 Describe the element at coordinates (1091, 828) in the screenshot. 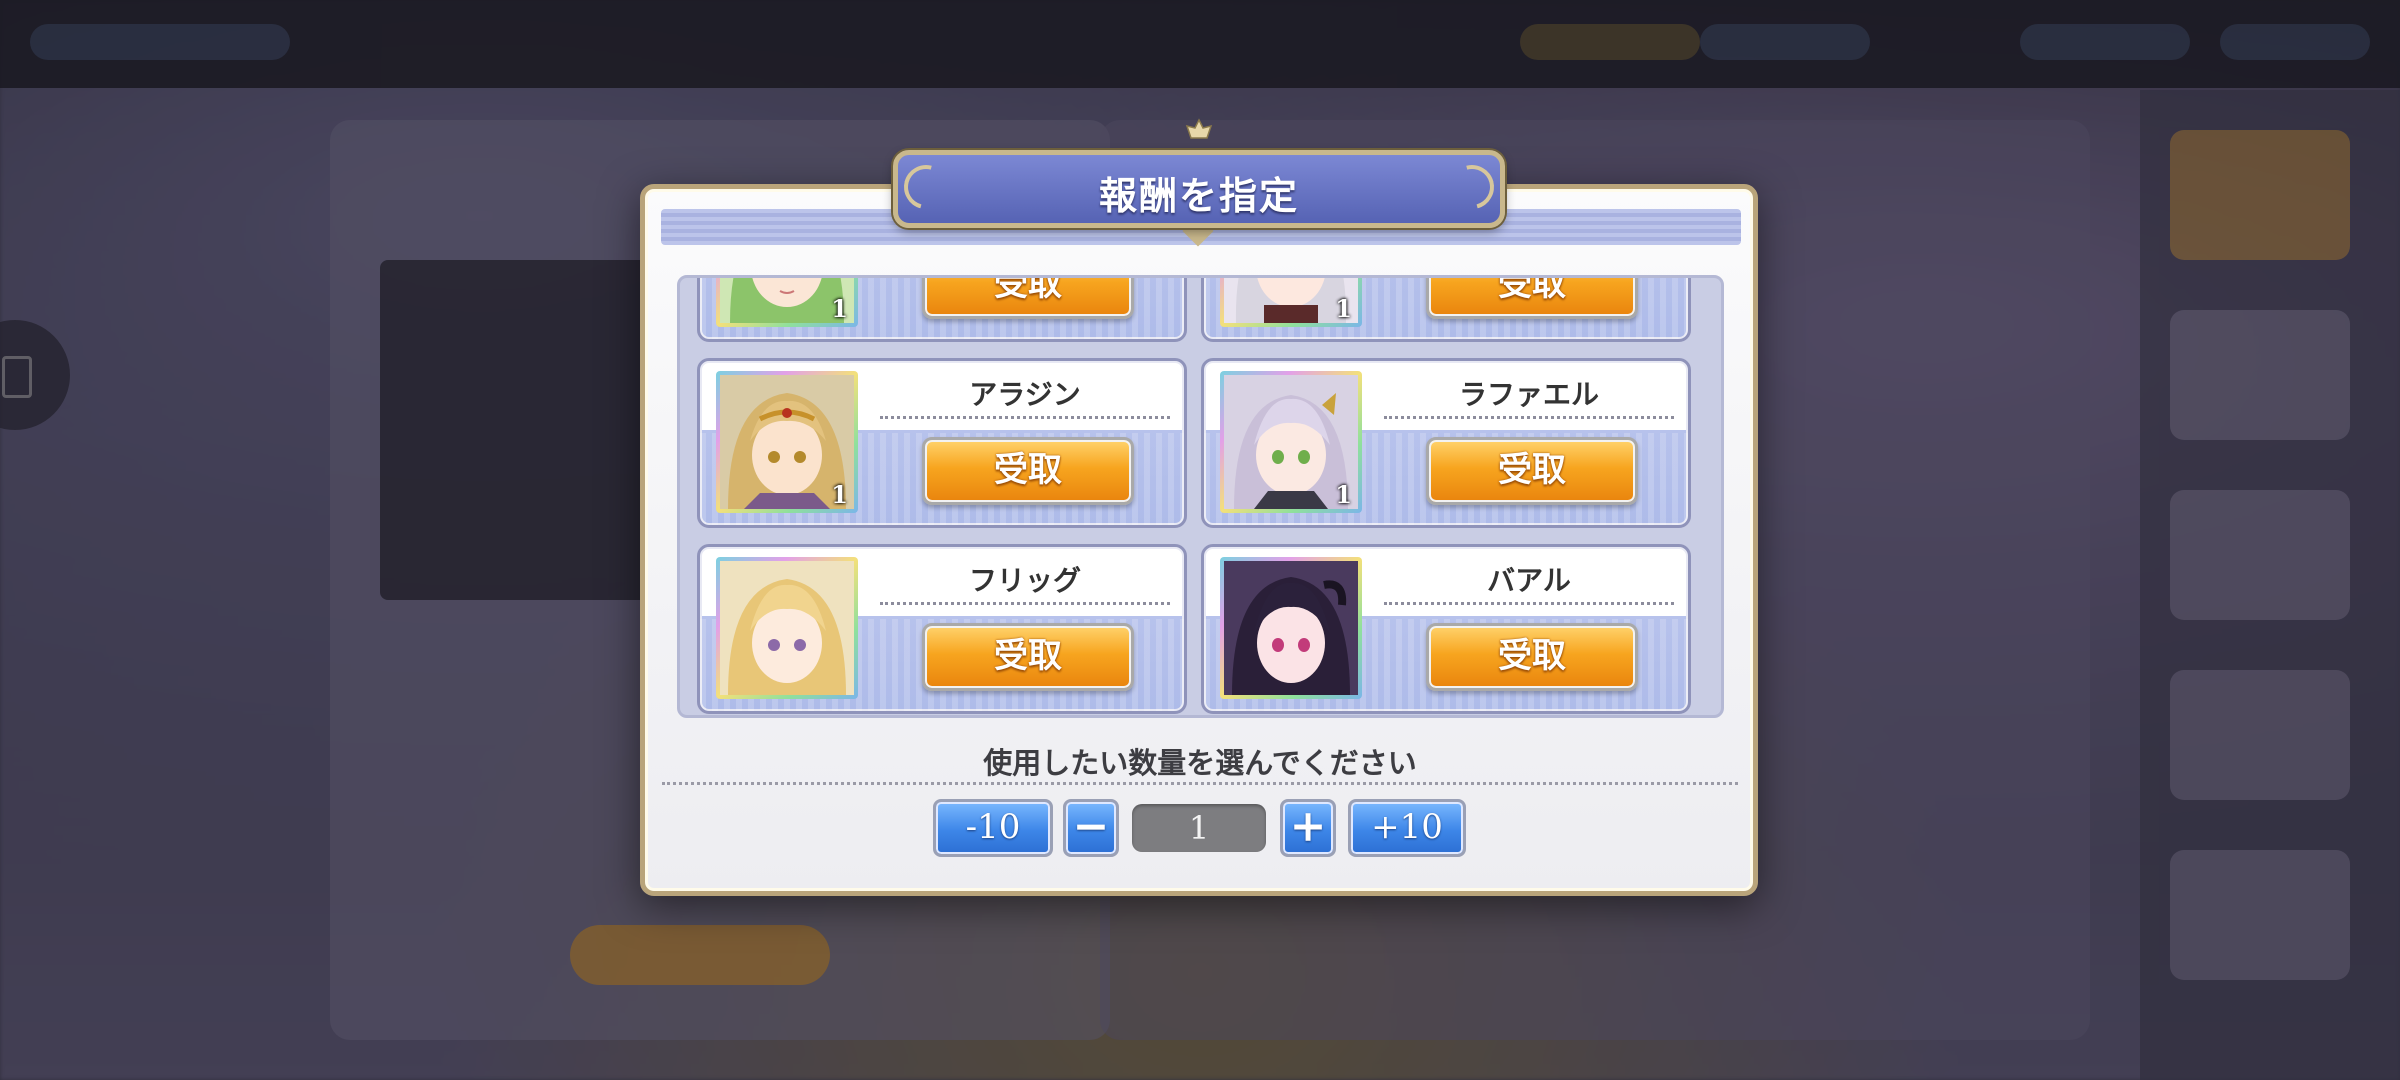

I see `minus-icon: −` at that location.